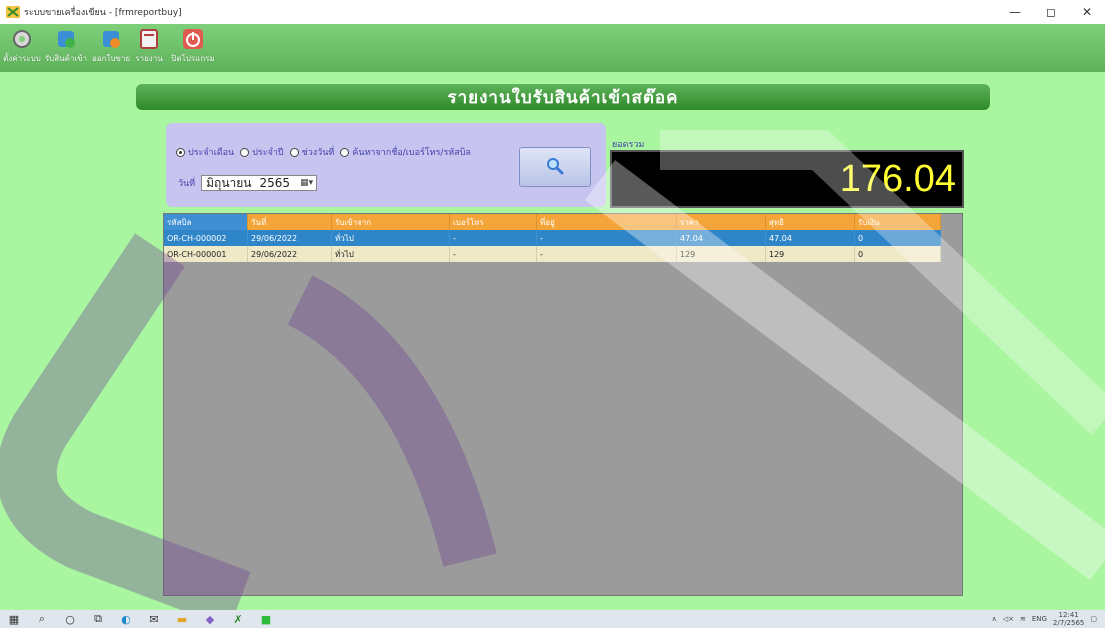  Describe the element at coordinates (66, 58) in the screenshot. I see `toolbar-receive-label: รับสินค้าเข้า` at that location.